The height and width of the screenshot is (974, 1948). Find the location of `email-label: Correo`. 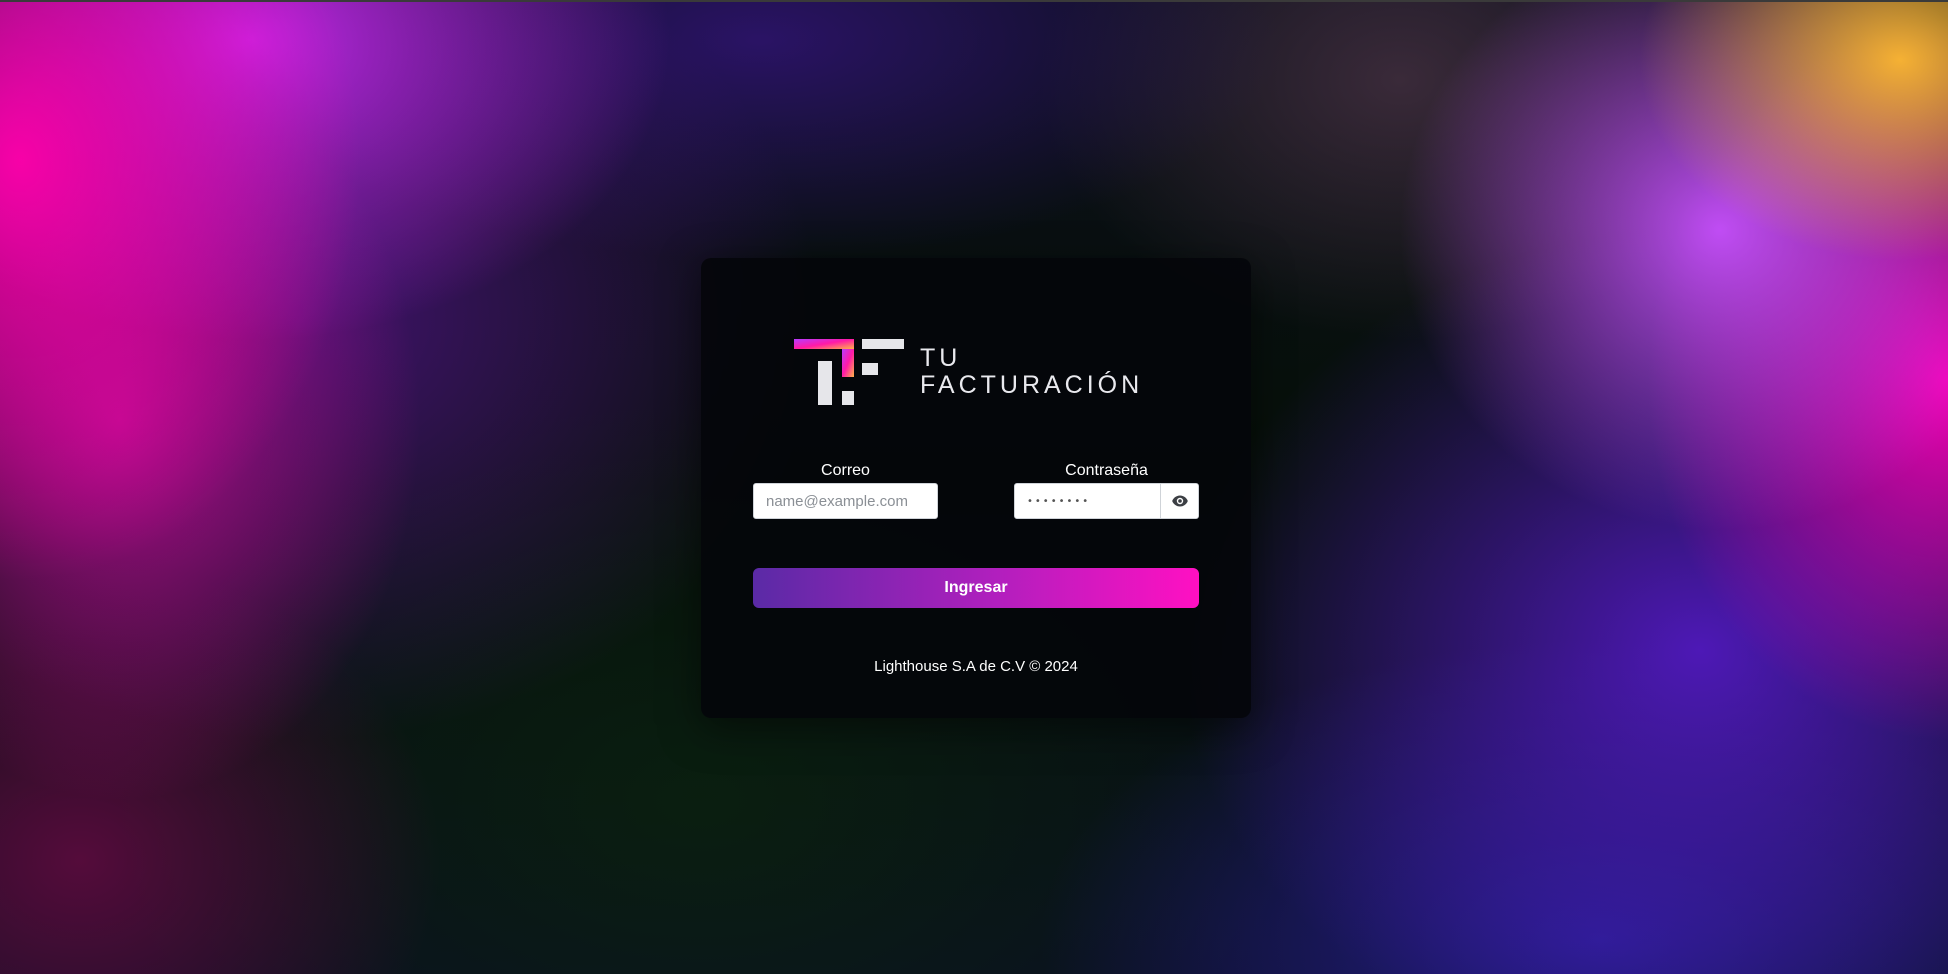

email-label: Correo is located at coordinates (845, 470).